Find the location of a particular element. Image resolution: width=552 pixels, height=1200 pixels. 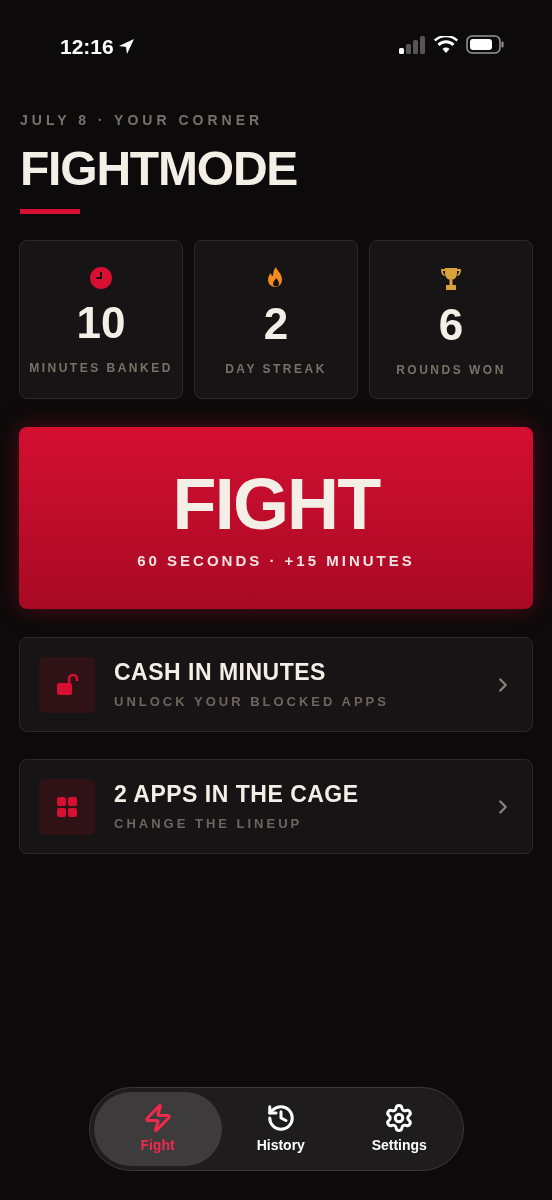

action-subtitle: CHANGE THE LINEUP is located at coordinates (209, 823).